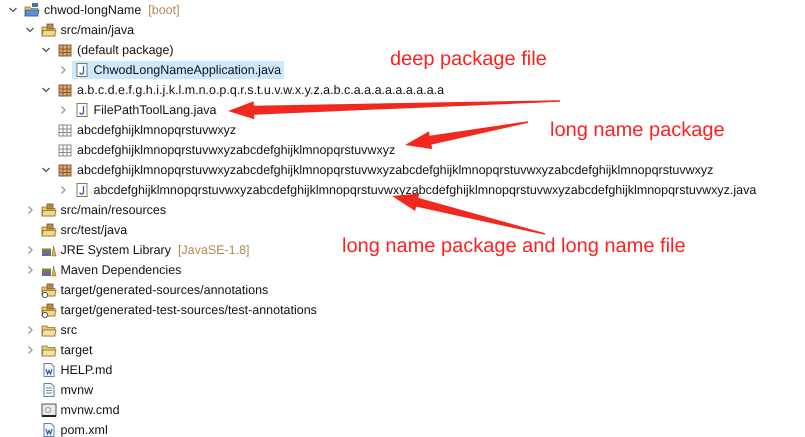 The width and height of the screenshot is (805, 437). What do you see at coordinates (67, 350) in the screenshot?
I see `tree-item: target` at bounding box center [67, 350].